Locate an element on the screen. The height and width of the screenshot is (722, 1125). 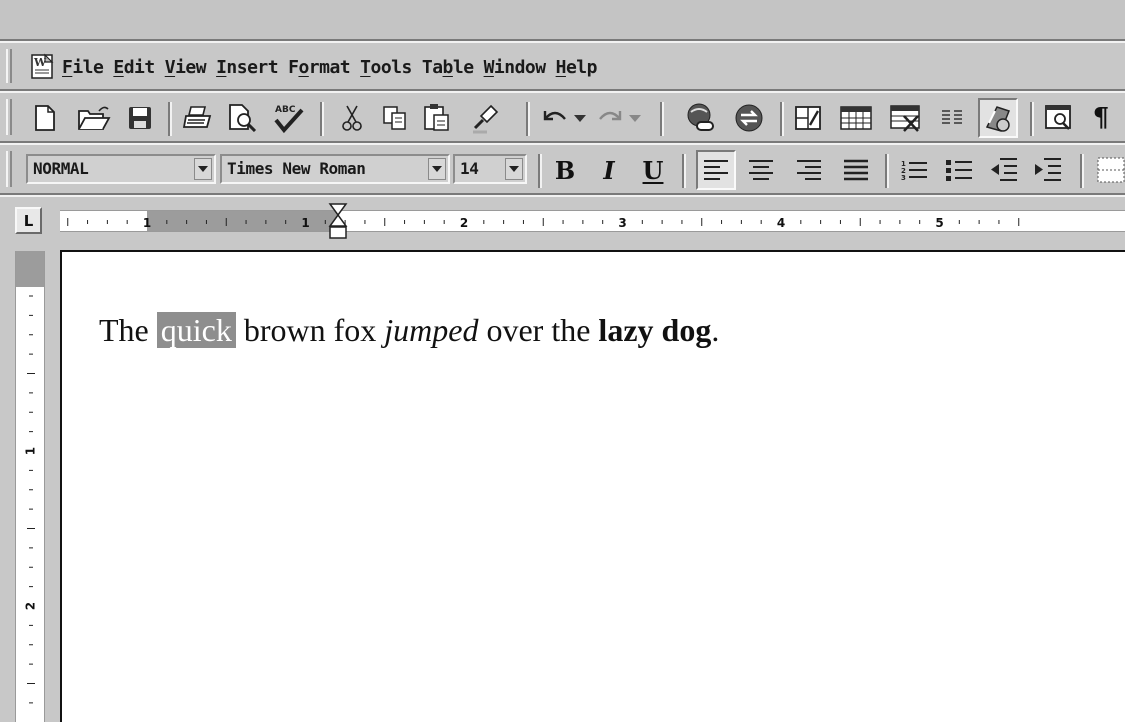
drawing-icon is located at coordinates (998, 118).